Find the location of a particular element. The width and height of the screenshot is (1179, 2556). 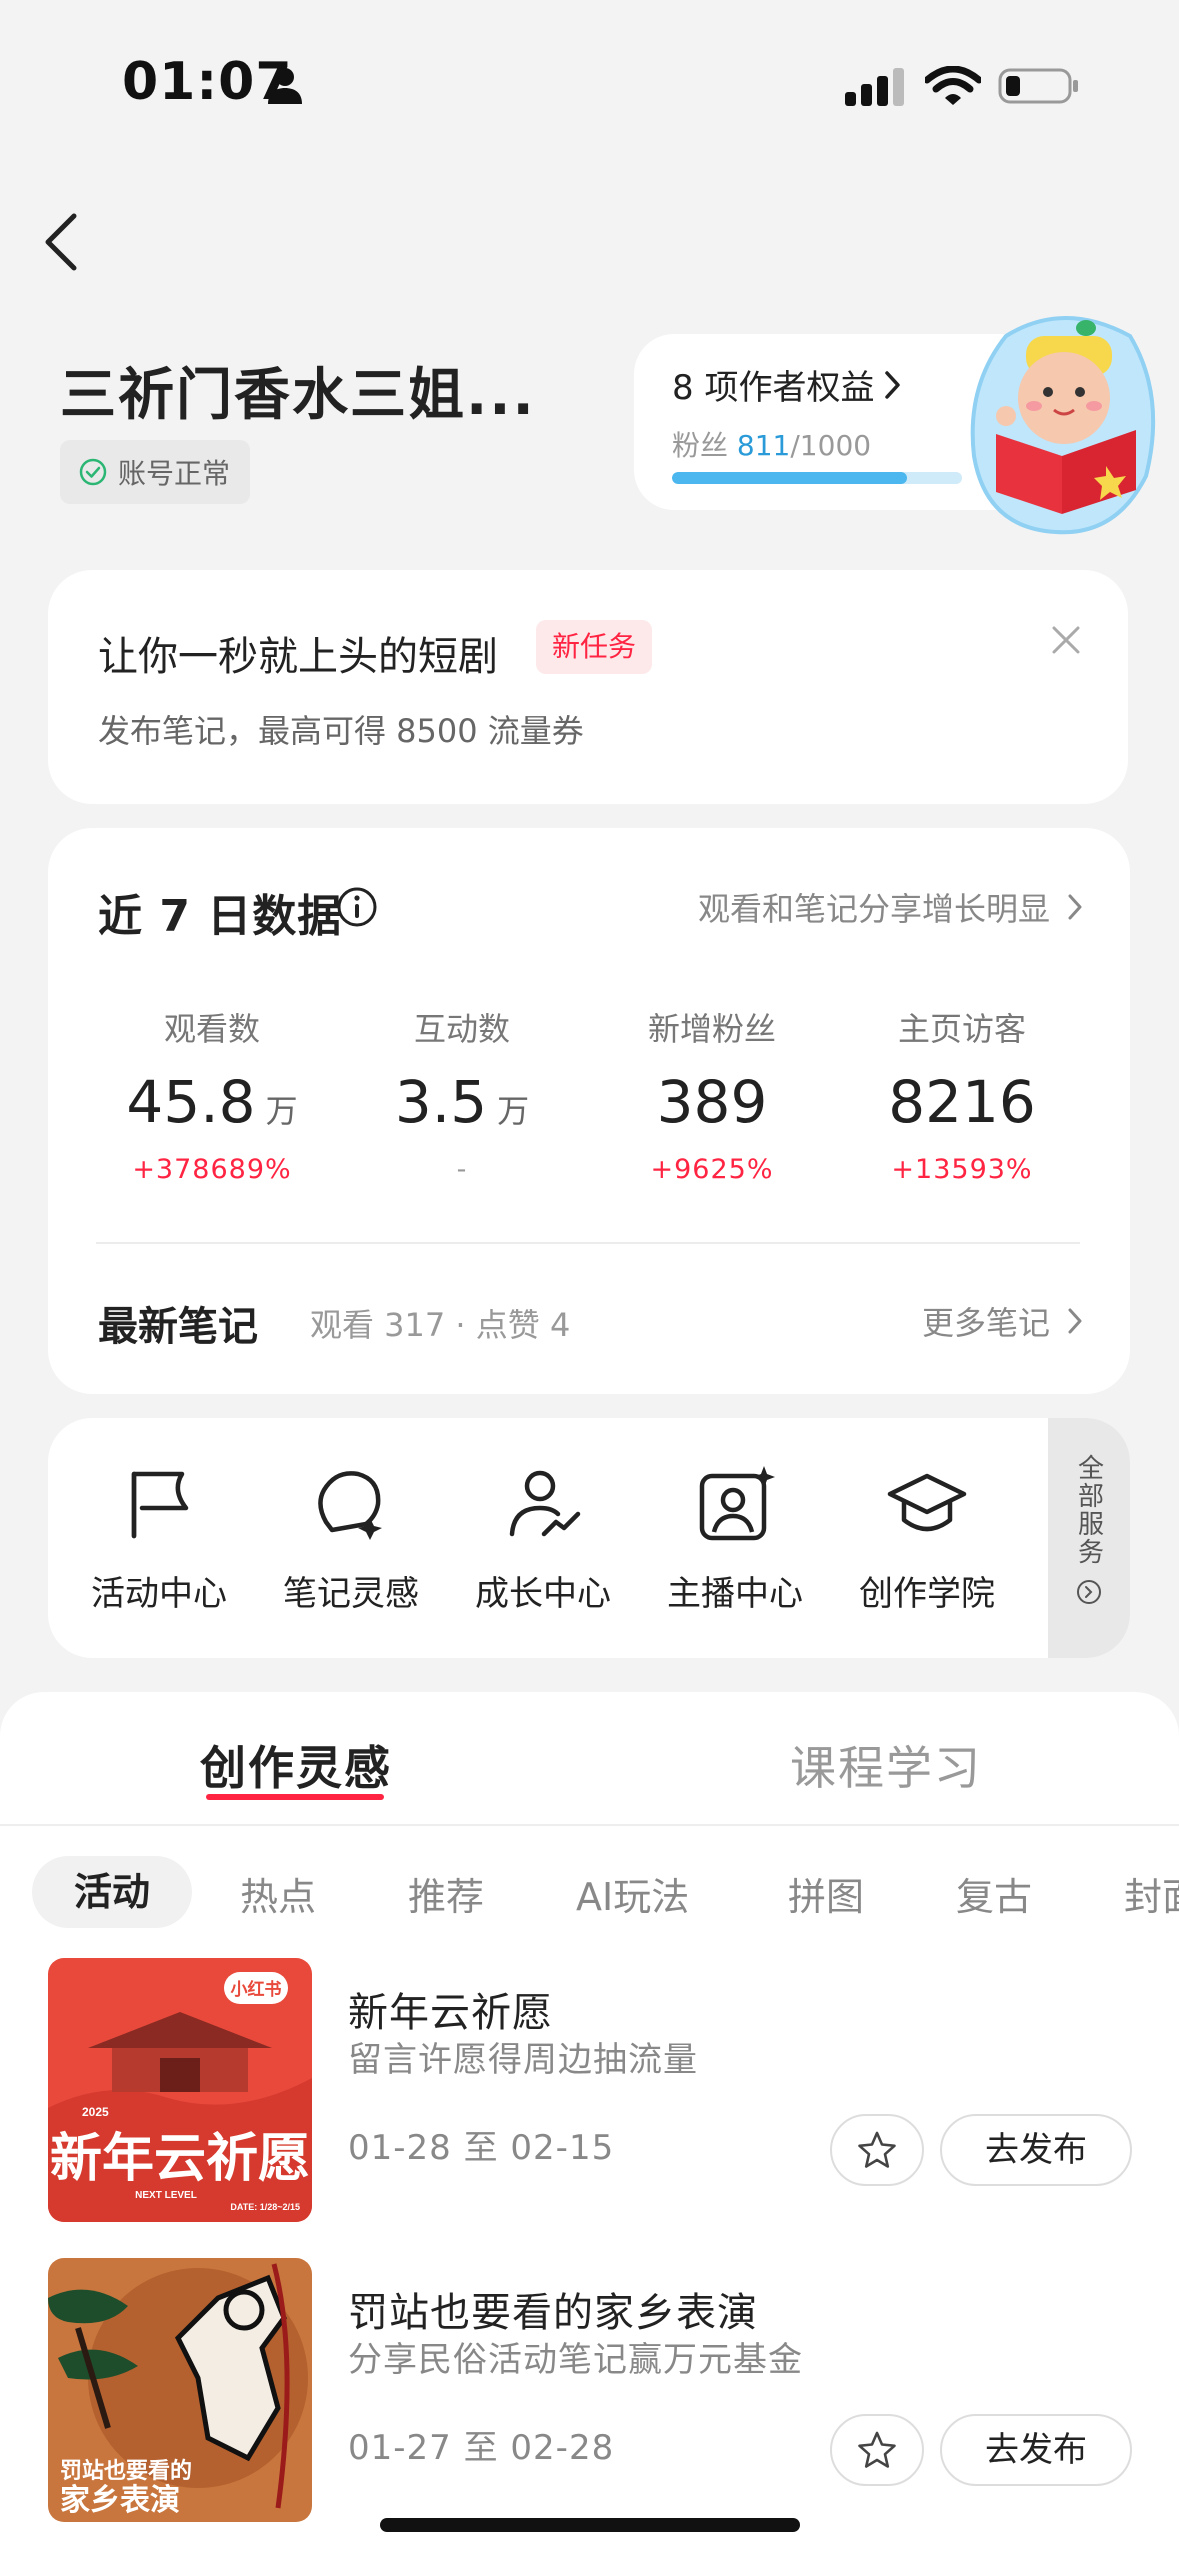

creator-tools-card: 活动中心 笔记灵感 成长中心 主播中心 创作学院 全部服务 is located at coordinates (589, 1538).